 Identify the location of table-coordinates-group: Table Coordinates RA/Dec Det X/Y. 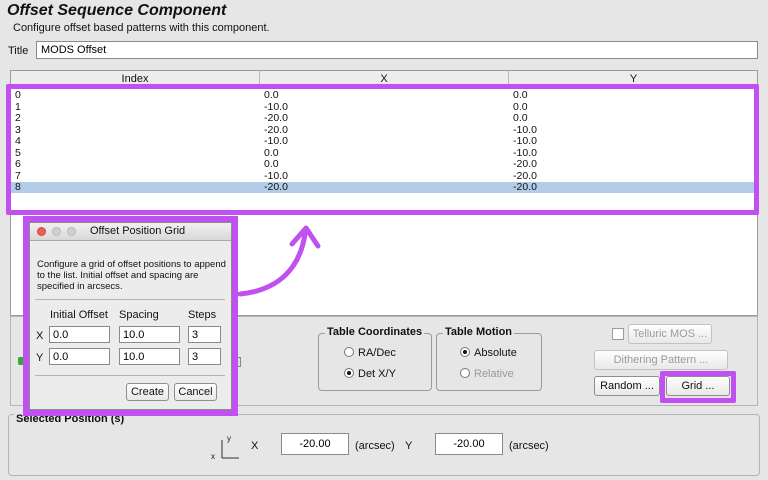
(375, 358).